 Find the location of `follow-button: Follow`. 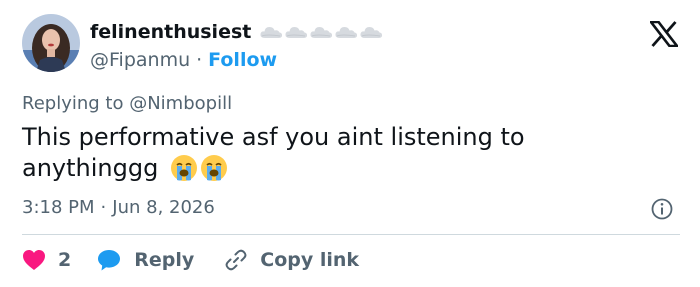

follow-button: Follow is located at coordinates (242, 60).